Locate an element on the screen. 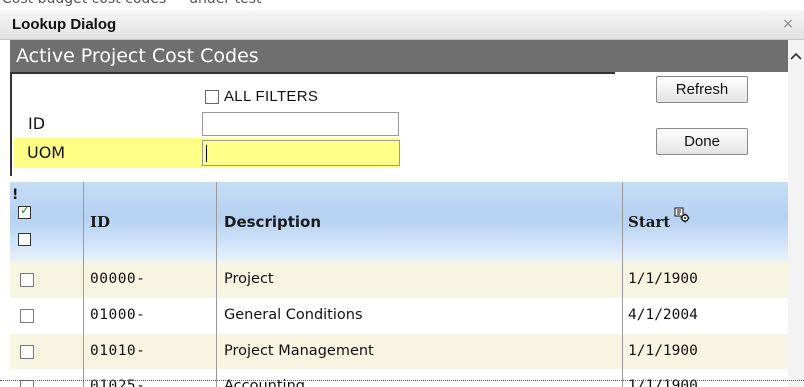 This screenshot has width=804, height=387. row-description: Project is located at coordinates (249, 279).